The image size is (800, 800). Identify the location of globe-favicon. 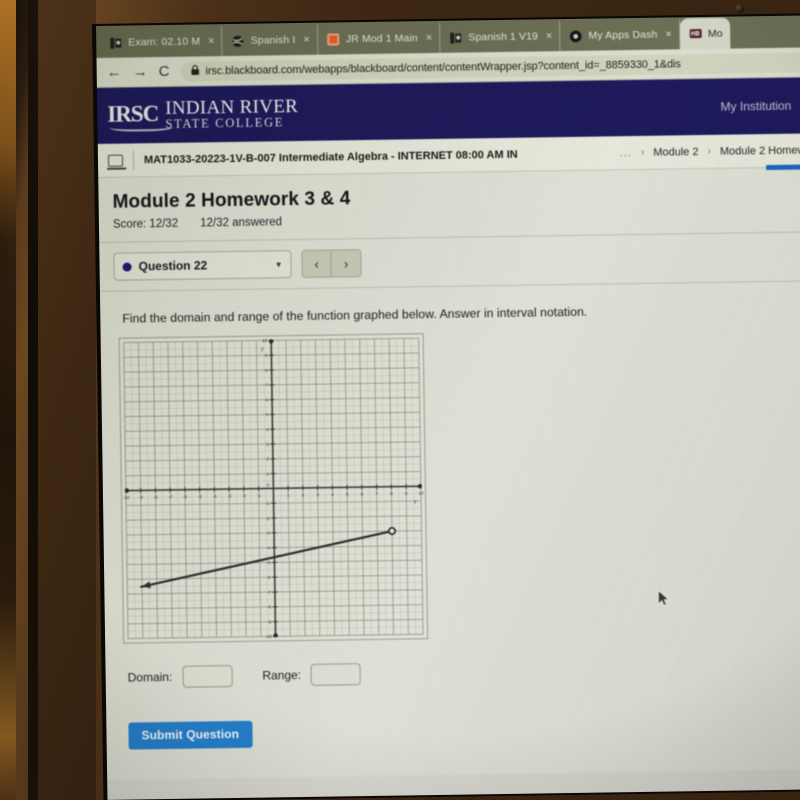
(238, 40).